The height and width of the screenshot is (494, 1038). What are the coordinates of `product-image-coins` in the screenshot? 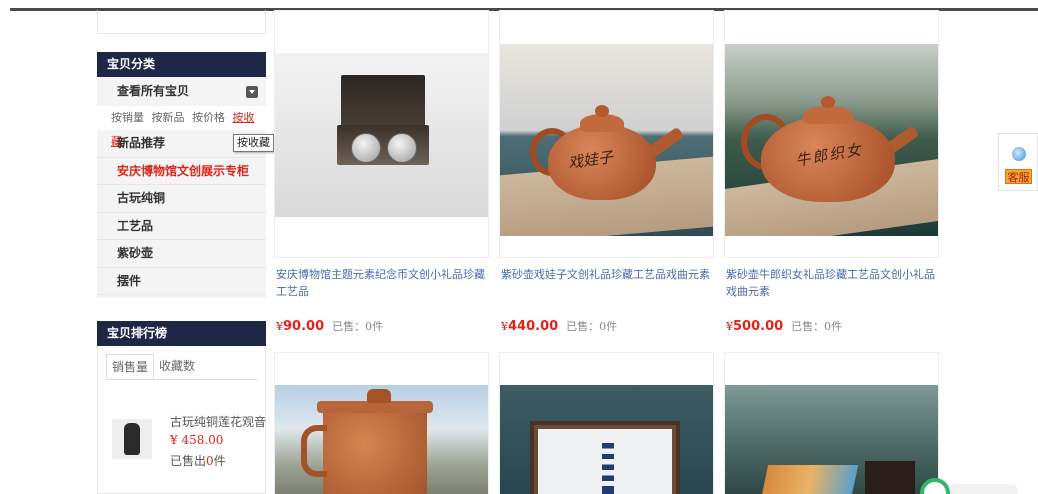 It's located at (381, 135).